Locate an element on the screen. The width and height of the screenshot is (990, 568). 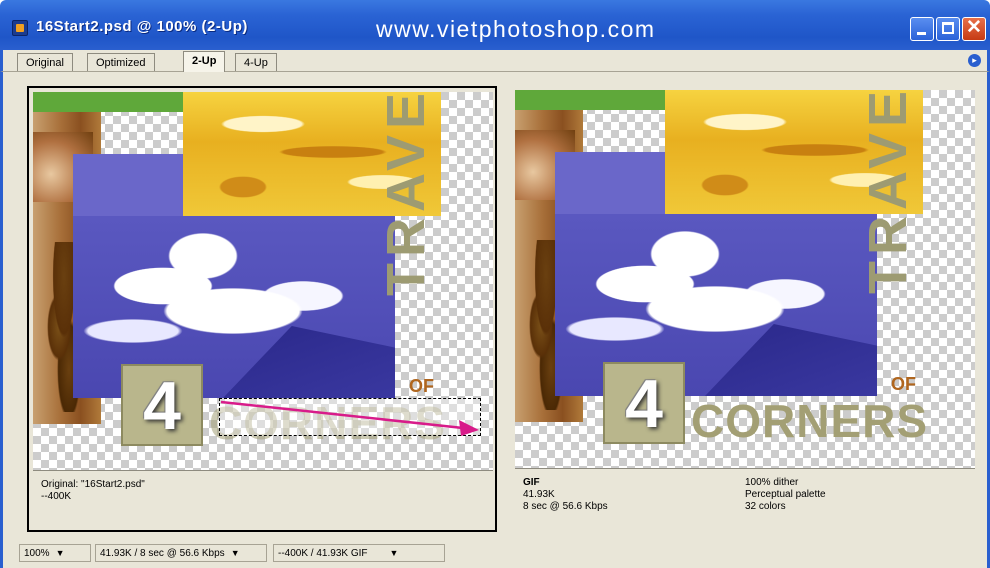
optimized-format: GIF is located at coordinates (531, 482).